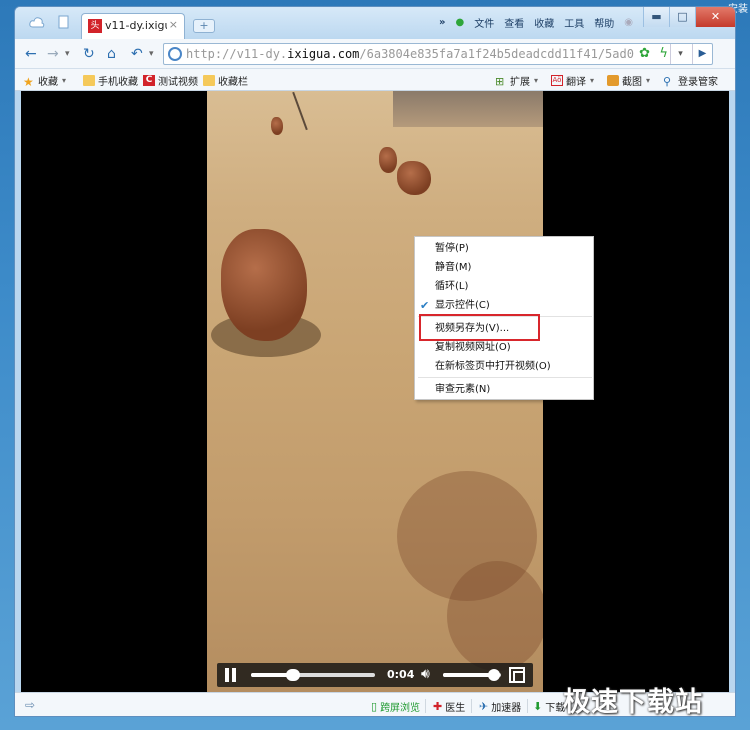 The image size is (750, 730). I want to click on cloud-icon, so click(37, 22).